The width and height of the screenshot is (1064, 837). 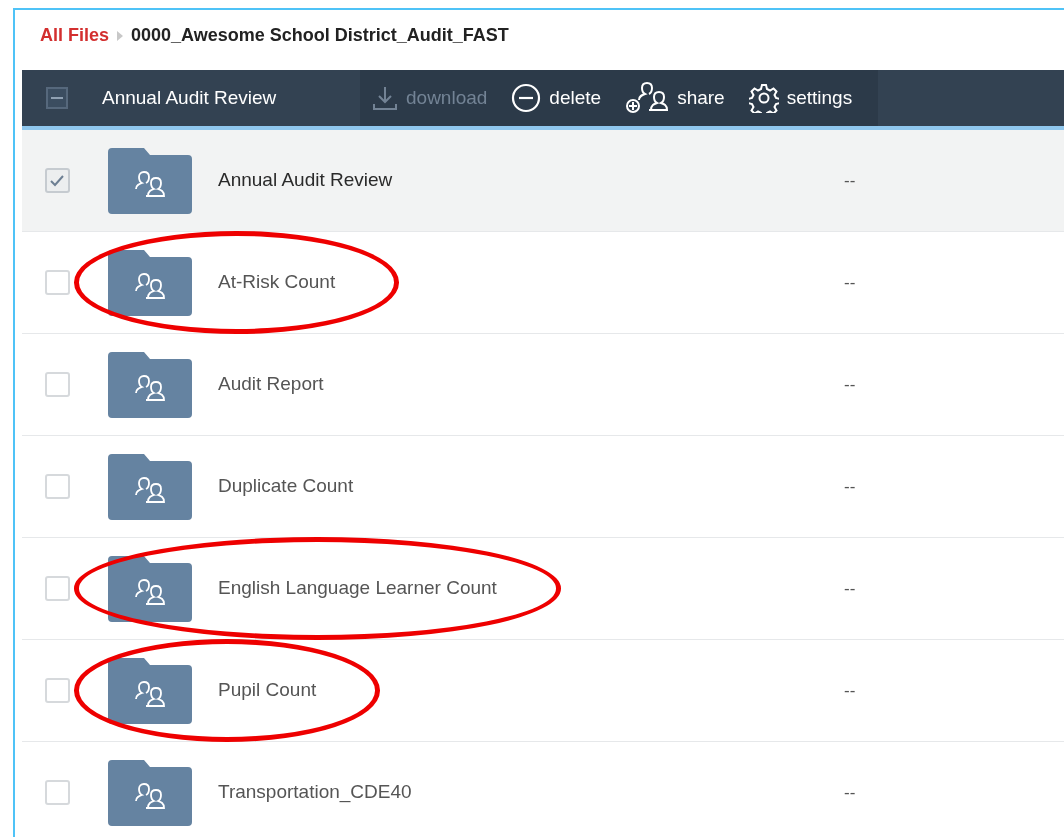 What do you see at coordinates (543, 691) in the screenshot?
I see `file-row: Pupil Count --` at bounding box center [543, 691].